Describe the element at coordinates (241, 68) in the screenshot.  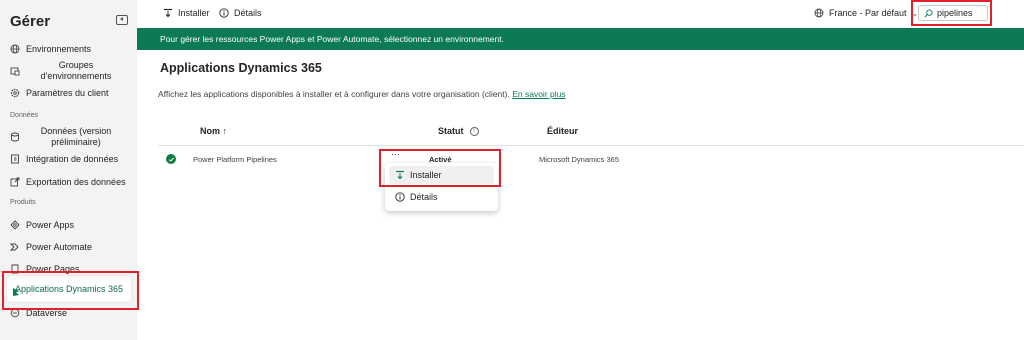
I see `page-title: Applications Dynamics 365` at that location.